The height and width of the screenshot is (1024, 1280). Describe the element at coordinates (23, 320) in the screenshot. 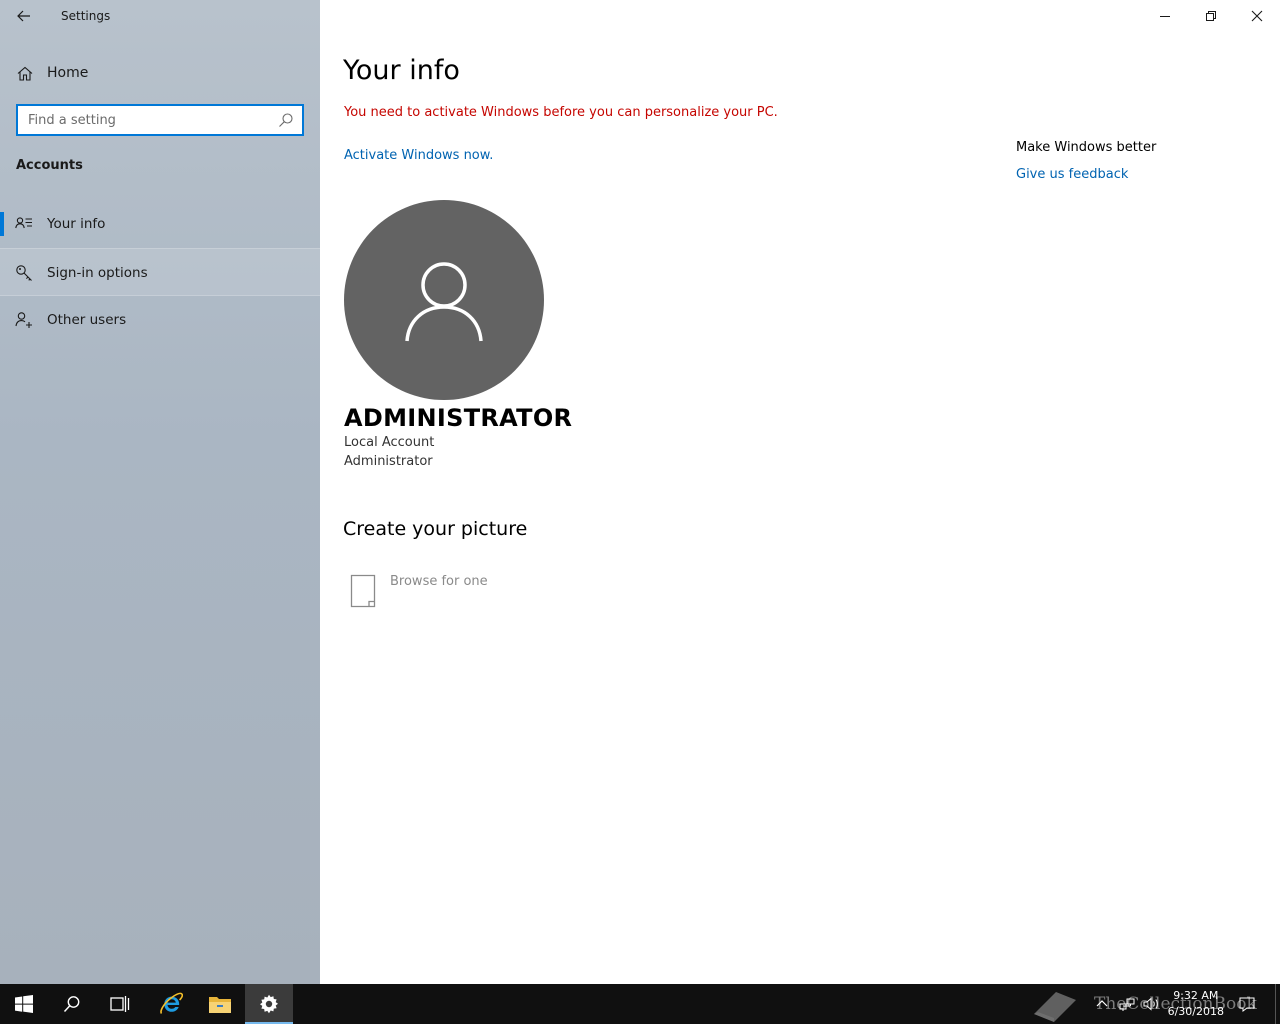

I see `add-user-icon` at that location.